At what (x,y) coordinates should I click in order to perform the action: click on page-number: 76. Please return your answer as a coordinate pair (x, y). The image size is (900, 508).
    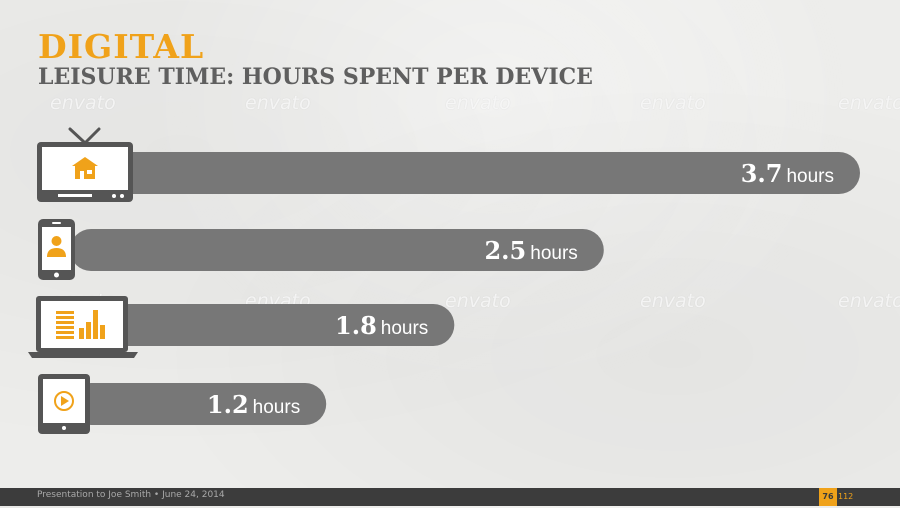
    Looking at the image, I should click on (828, 497).